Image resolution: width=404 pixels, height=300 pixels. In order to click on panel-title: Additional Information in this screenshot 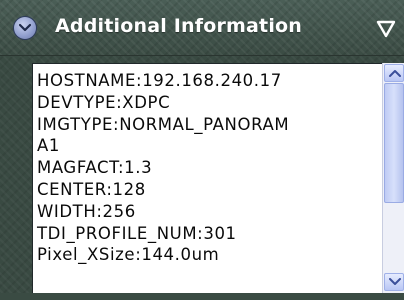, I will do `click(179, 26)`.